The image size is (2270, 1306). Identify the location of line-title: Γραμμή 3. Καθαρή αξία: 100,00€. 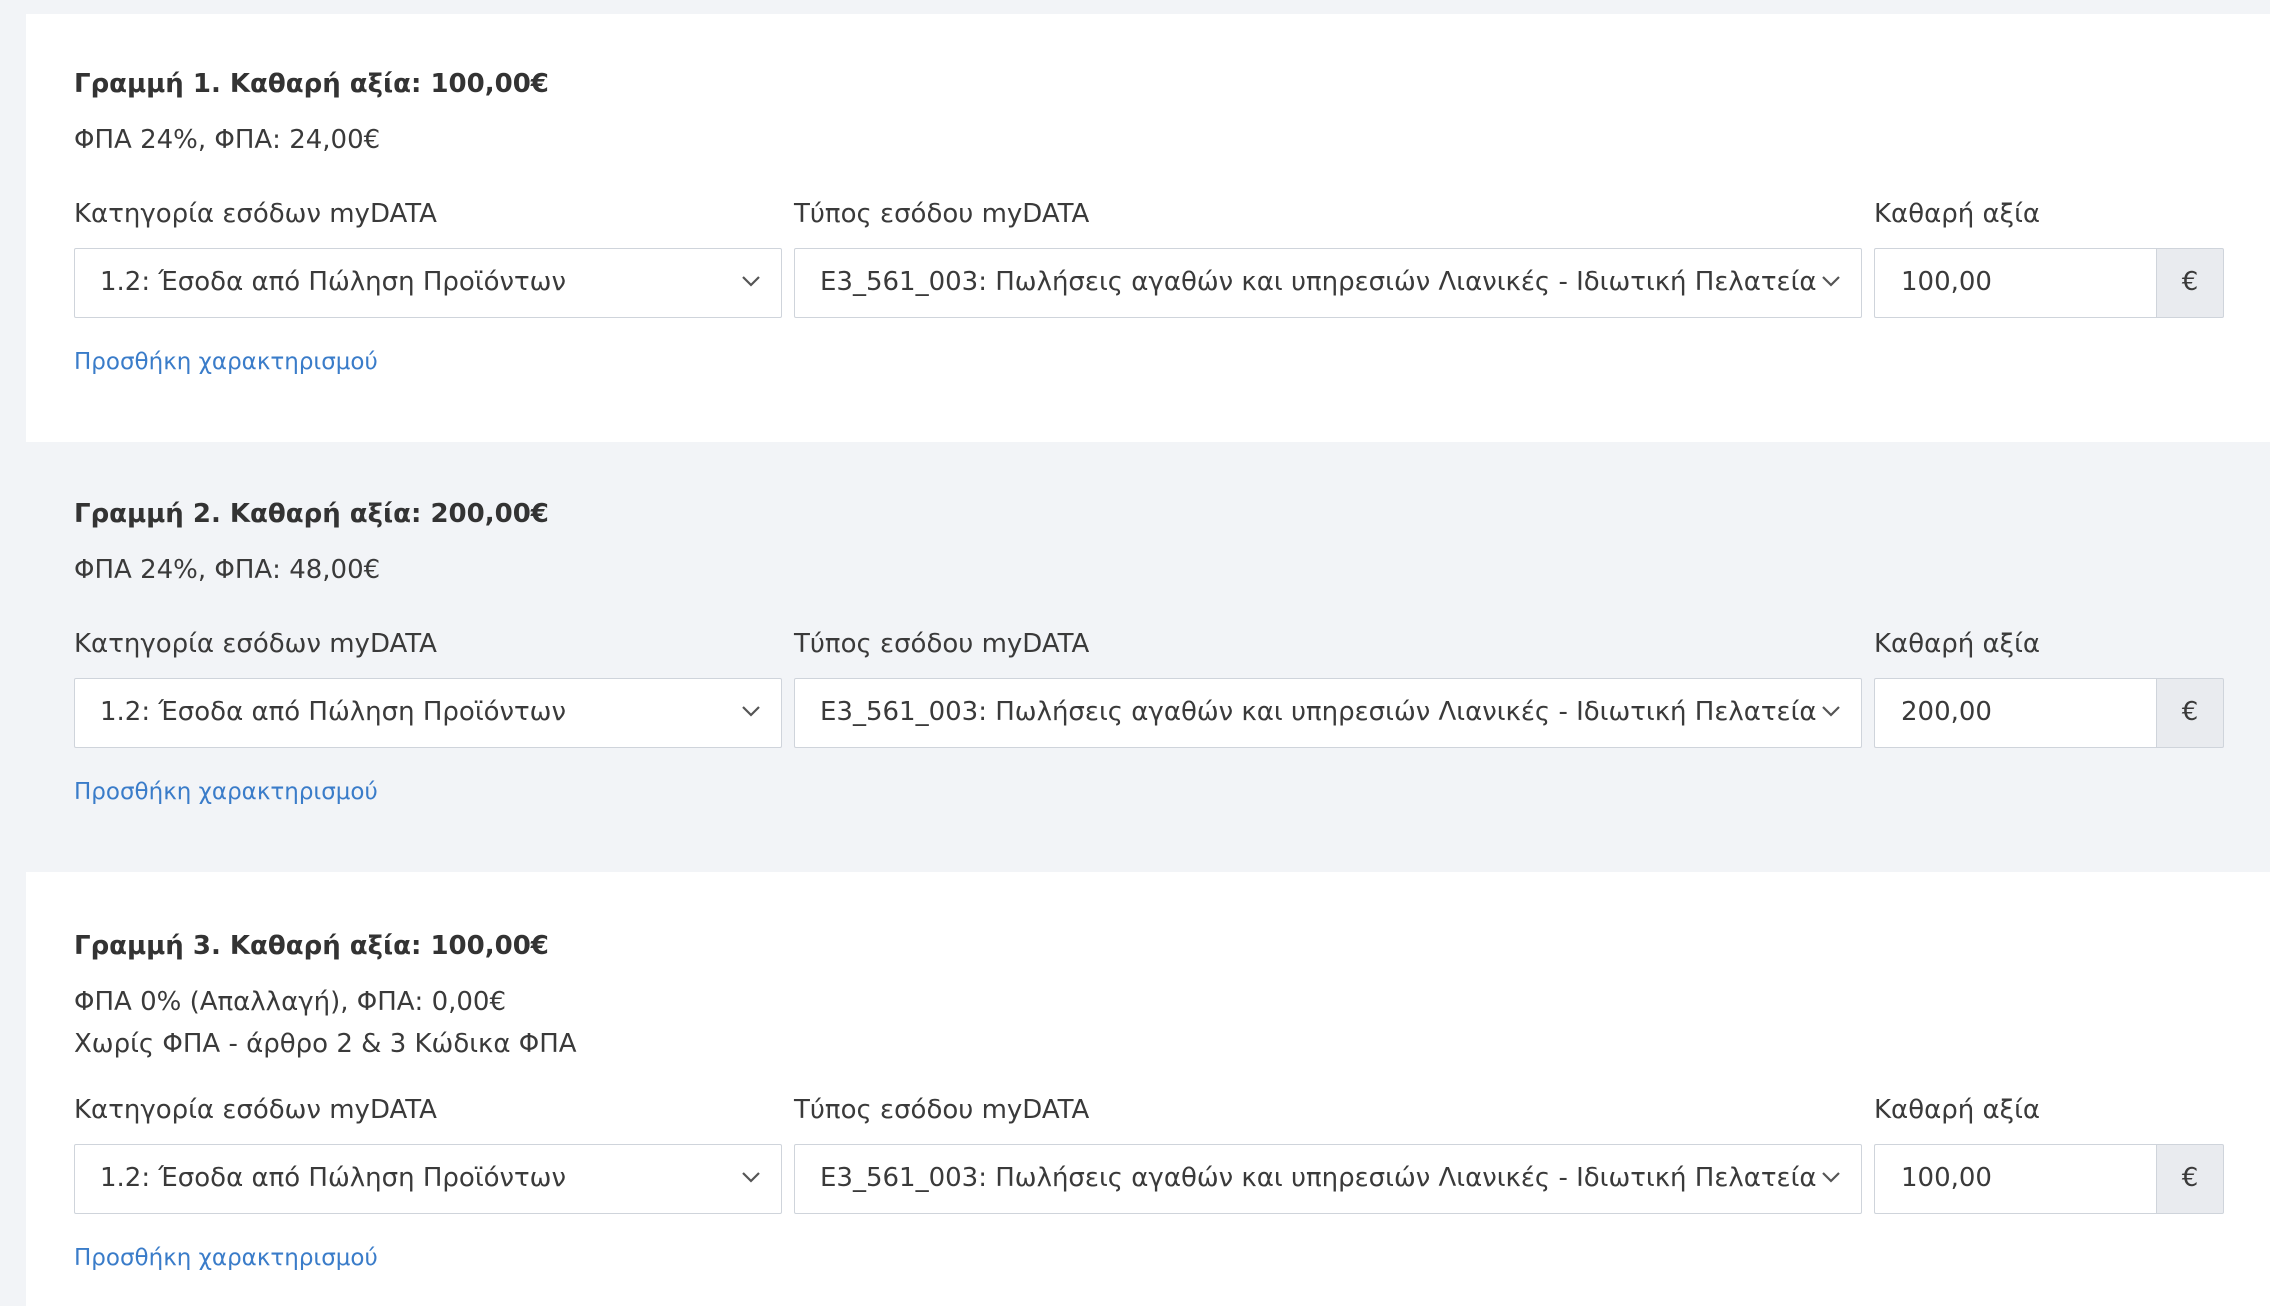
(311, 946).